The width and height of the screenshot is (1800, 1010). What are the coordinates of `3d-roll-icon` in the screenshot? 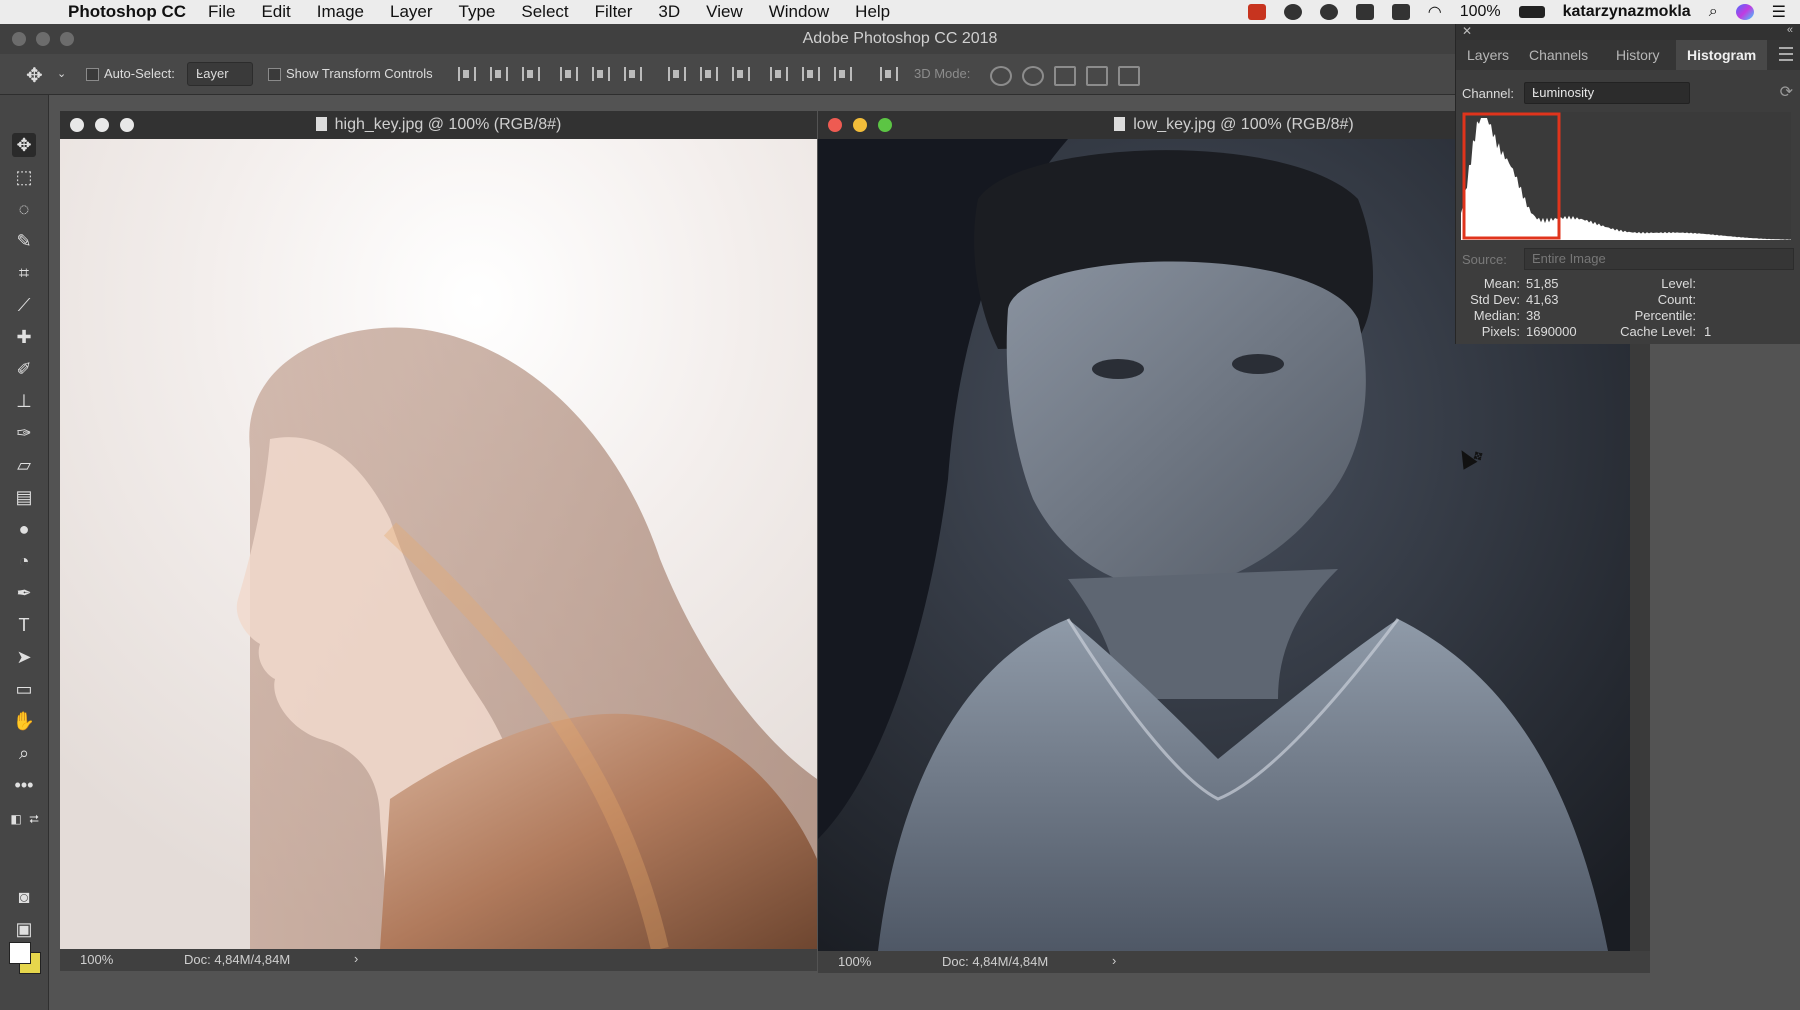 It's located at (1033, 76).